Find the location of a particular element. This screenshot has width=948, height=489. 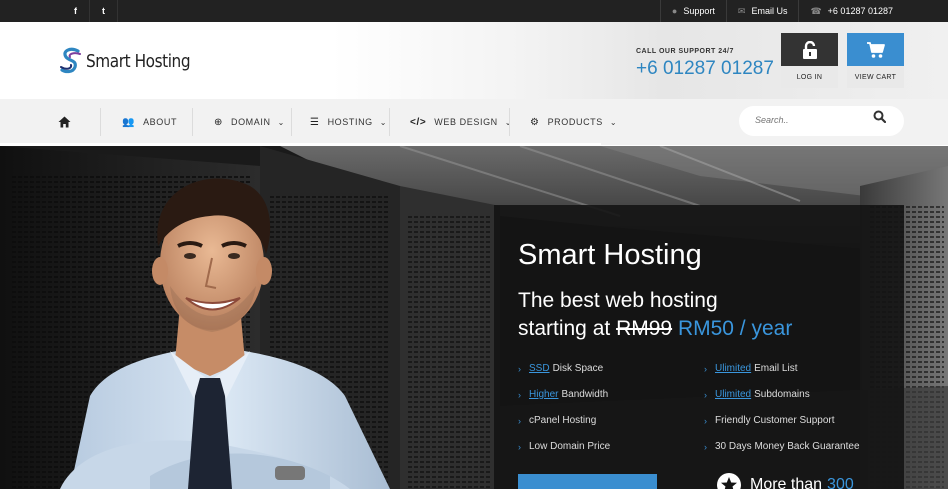

nav-web-design-label: WEB DESIGN is located at coordinates (466, 122).